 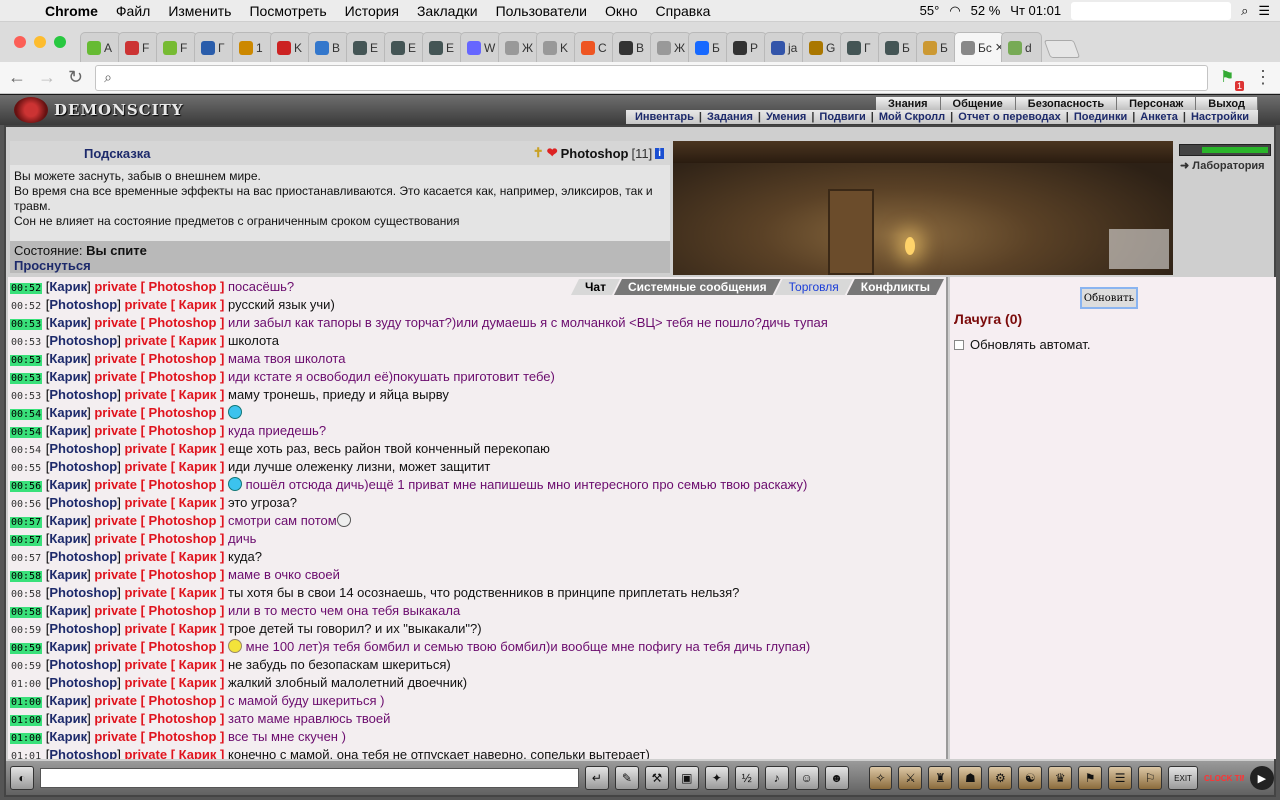 I want to click on address-bar: ⌕, so click(x=651, y=77).